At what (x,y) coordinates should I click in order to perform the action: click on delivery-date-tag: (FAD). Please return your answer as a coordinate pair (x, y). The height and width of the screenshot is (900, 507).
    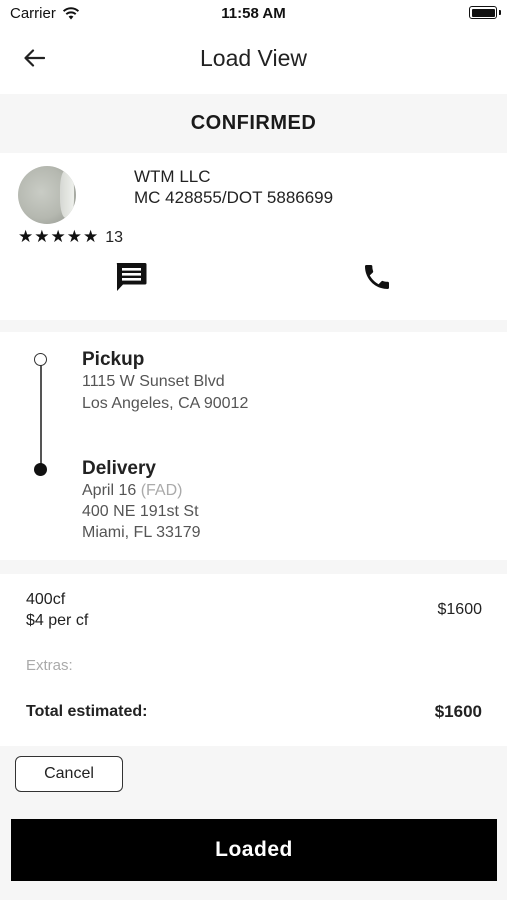
    Looking at the image, I should click on (161, 490).